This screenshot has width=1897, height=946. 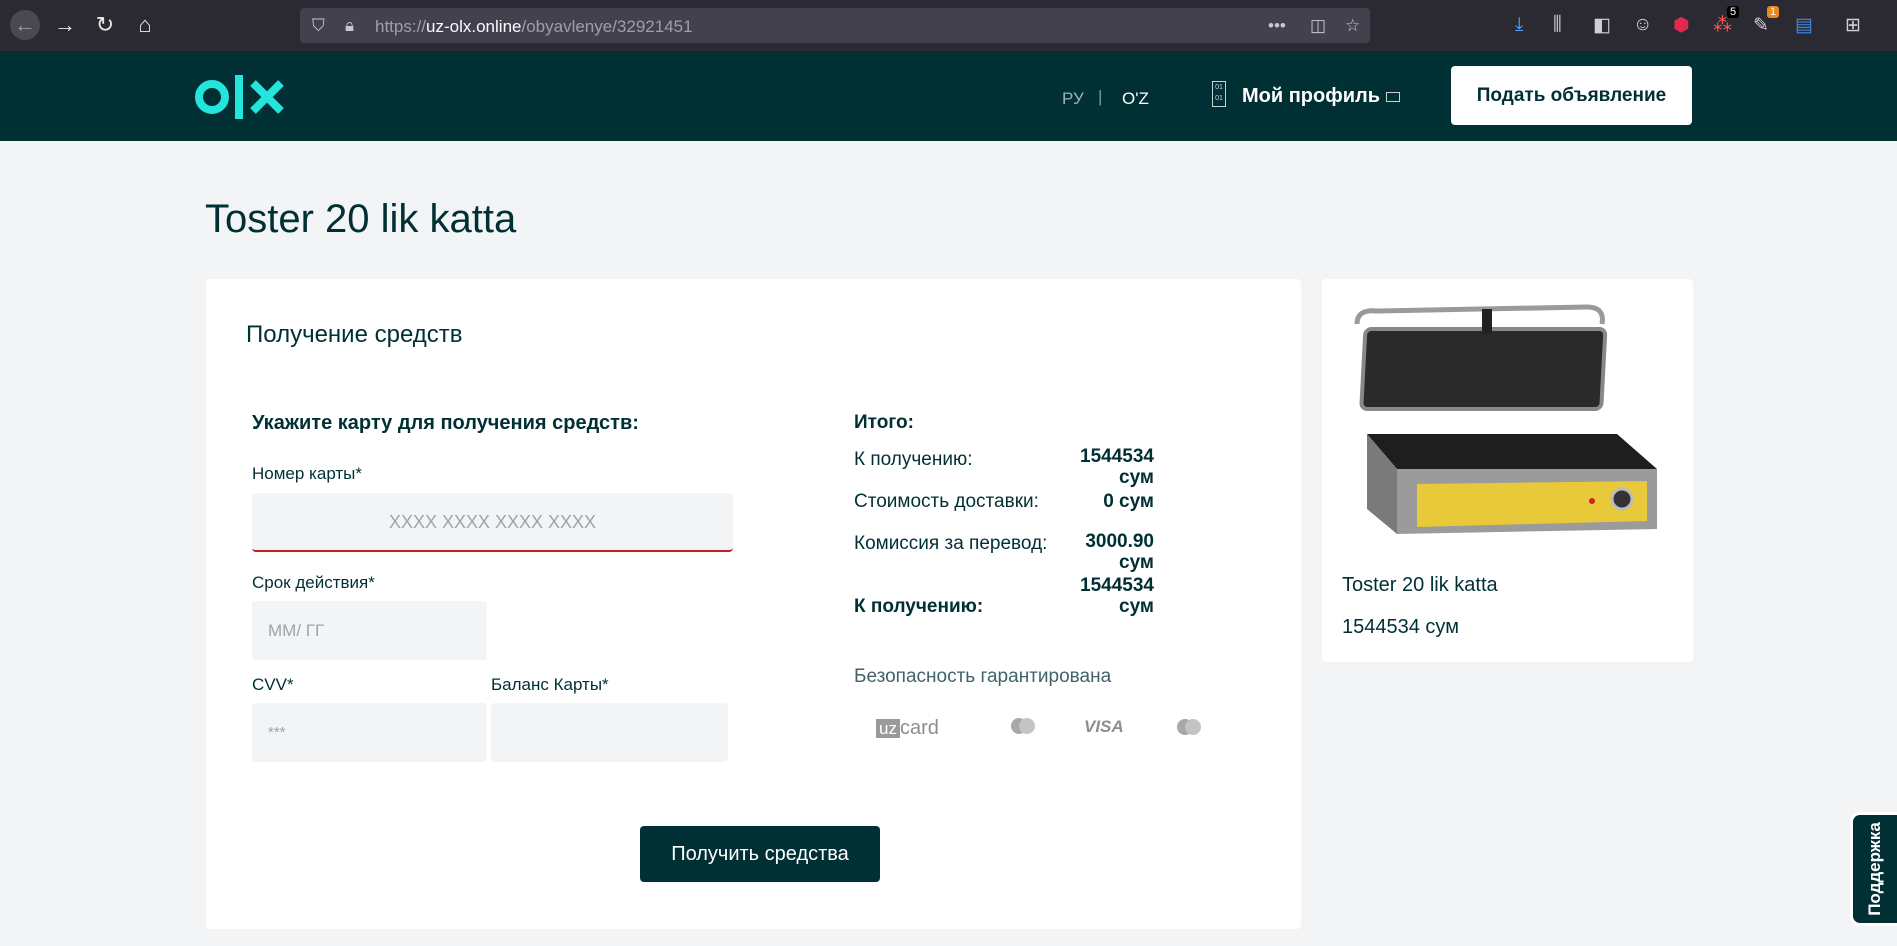 I want to click on cvv-label: CVV*, so click(x=273, y=684).